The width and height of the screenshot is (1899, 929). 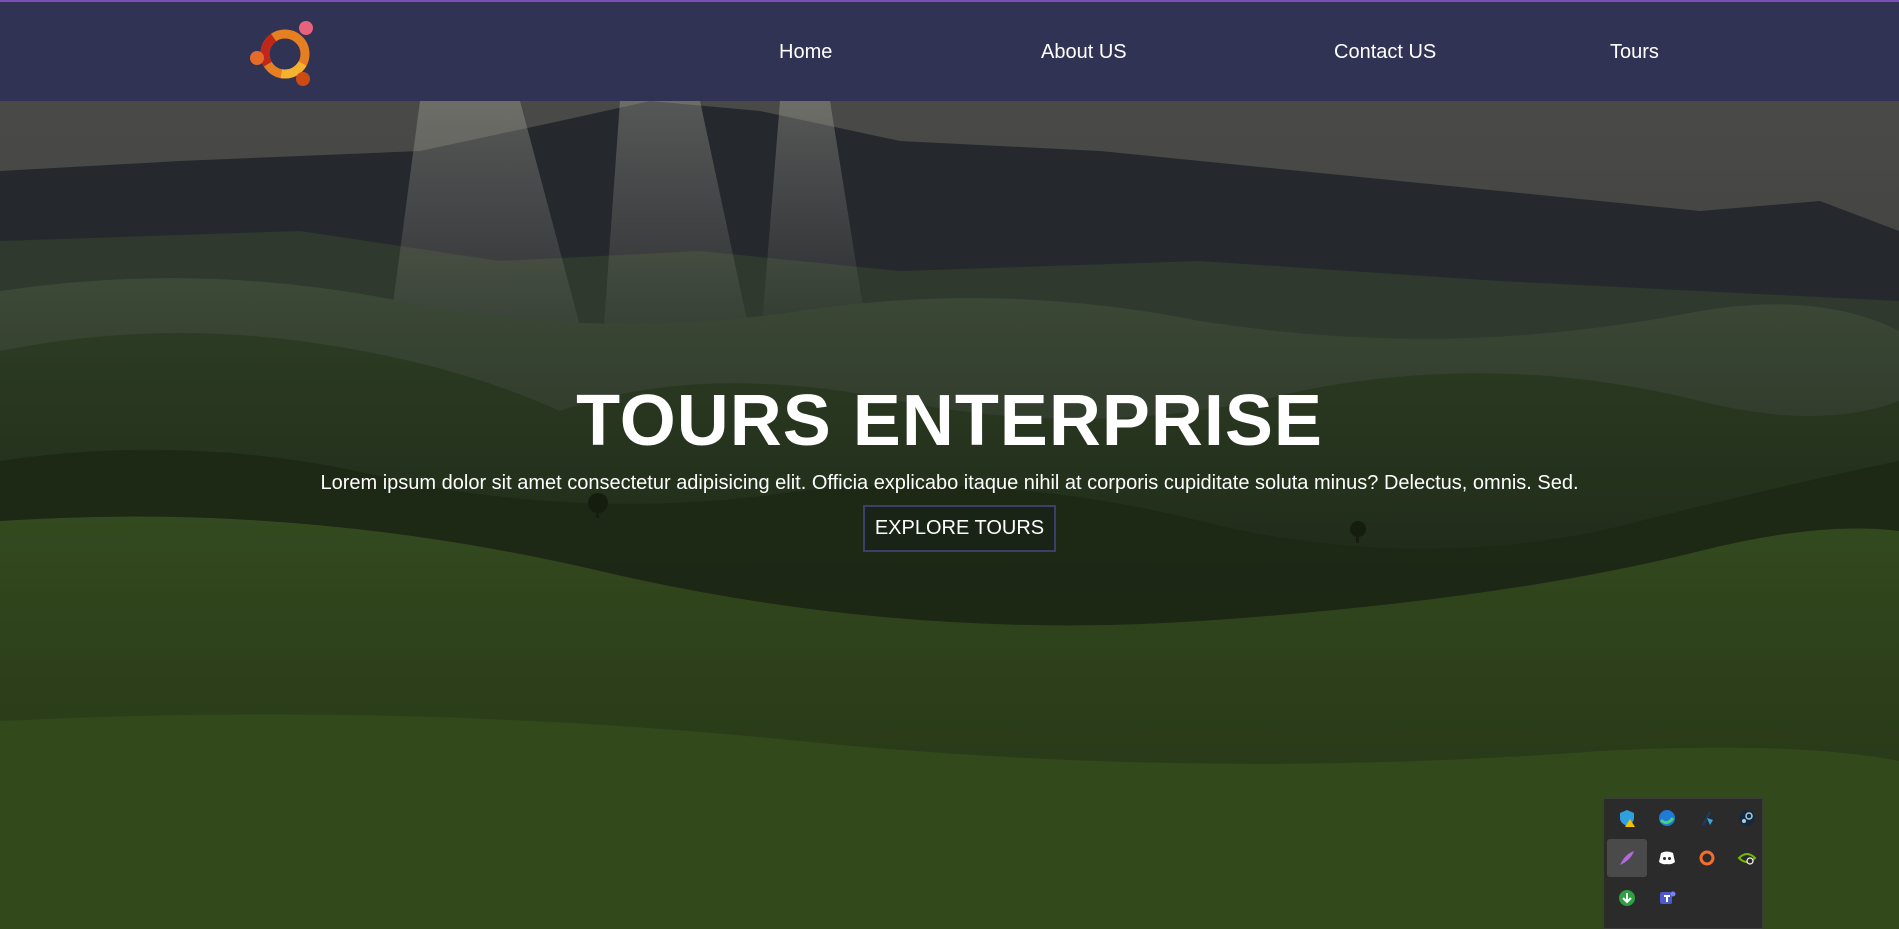 What do you see at coordinates (1747, 858) in the screenshot?
I see `nvidia-icon` at bounding box center [1747, 858].